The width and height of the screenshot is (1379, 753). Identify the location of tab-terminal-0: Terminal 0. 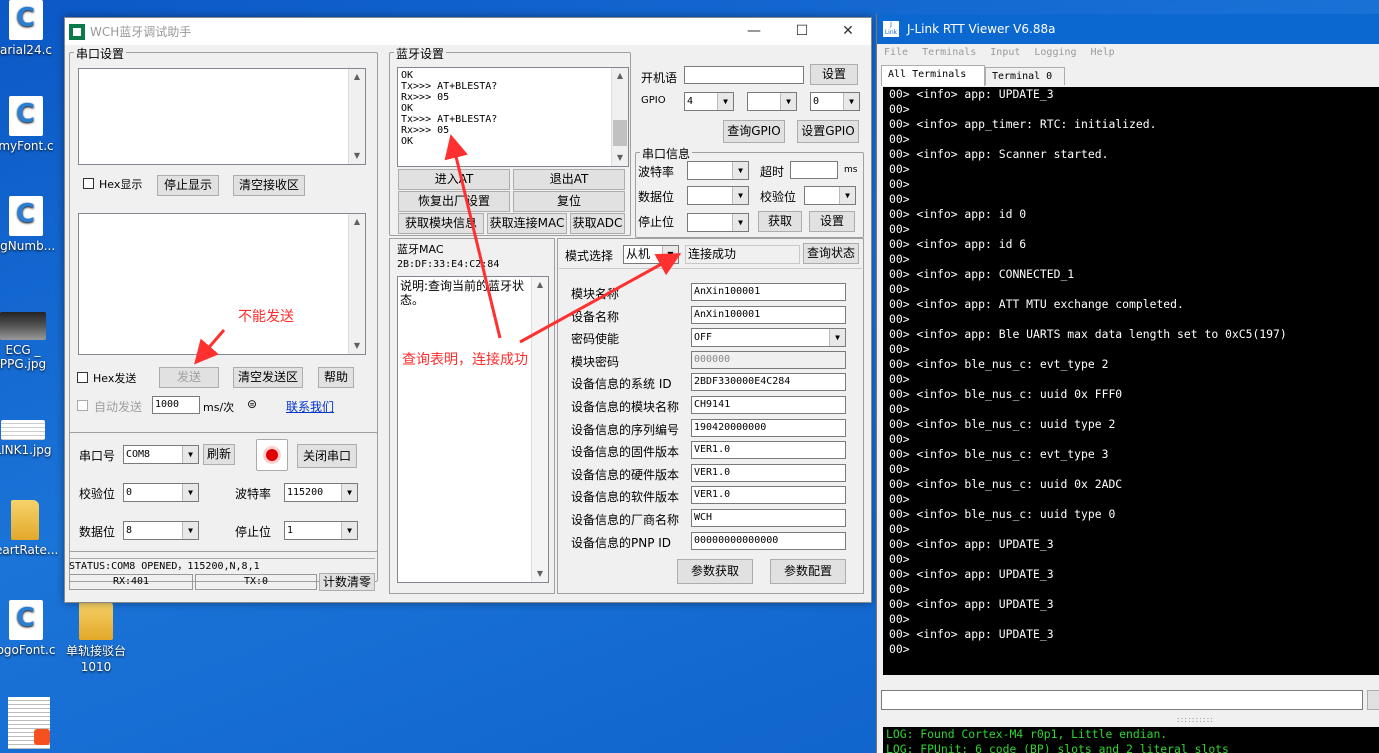
(1025, 76).